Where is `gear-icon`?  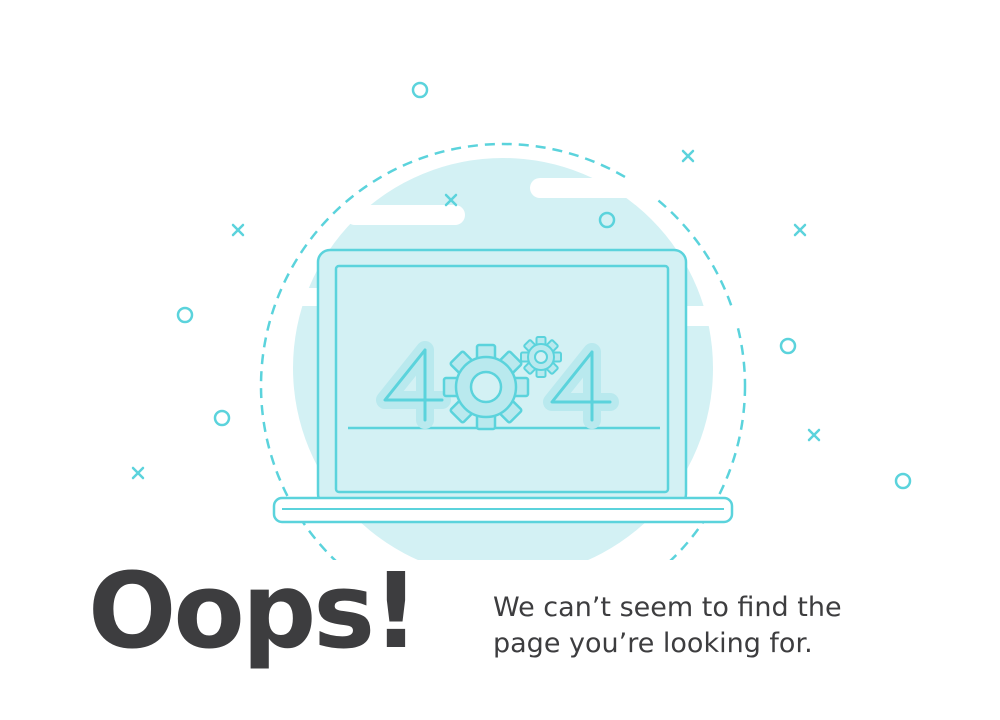 gear-icon is located at coordinates (486, 387).